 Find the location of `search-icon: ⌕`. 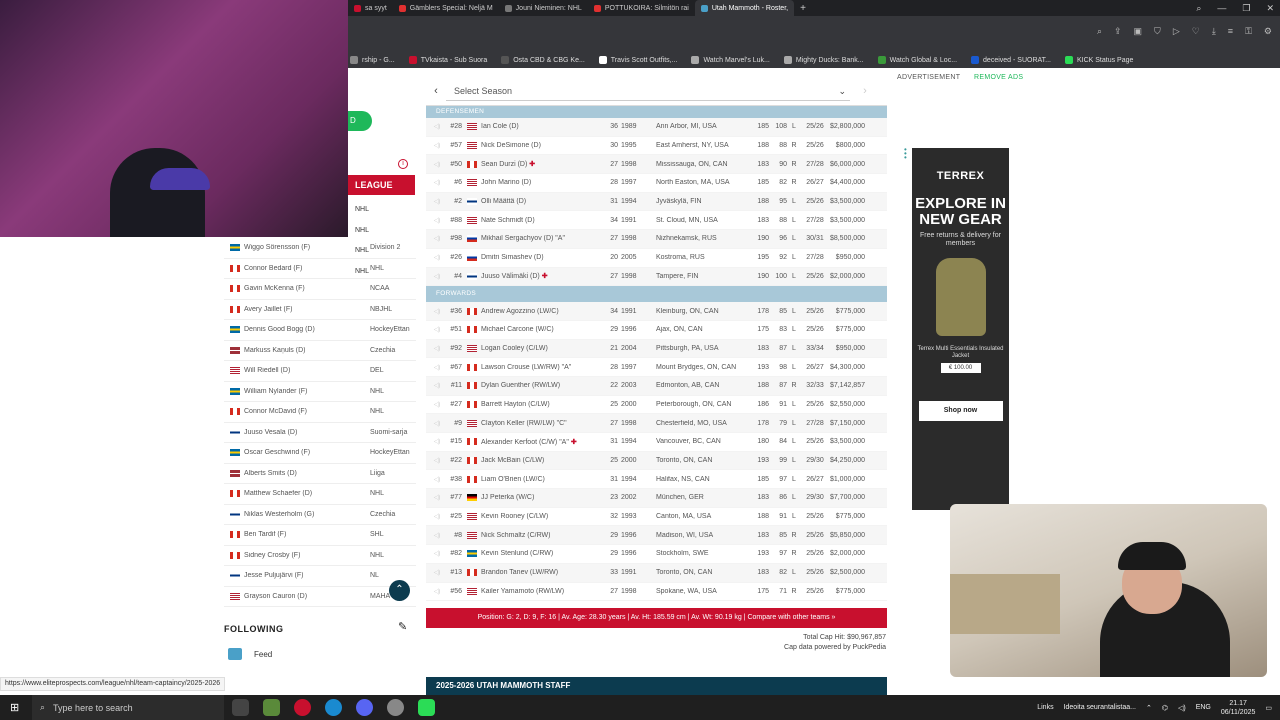

search-icon: ⌕ is located at coordinates (1099, 31).